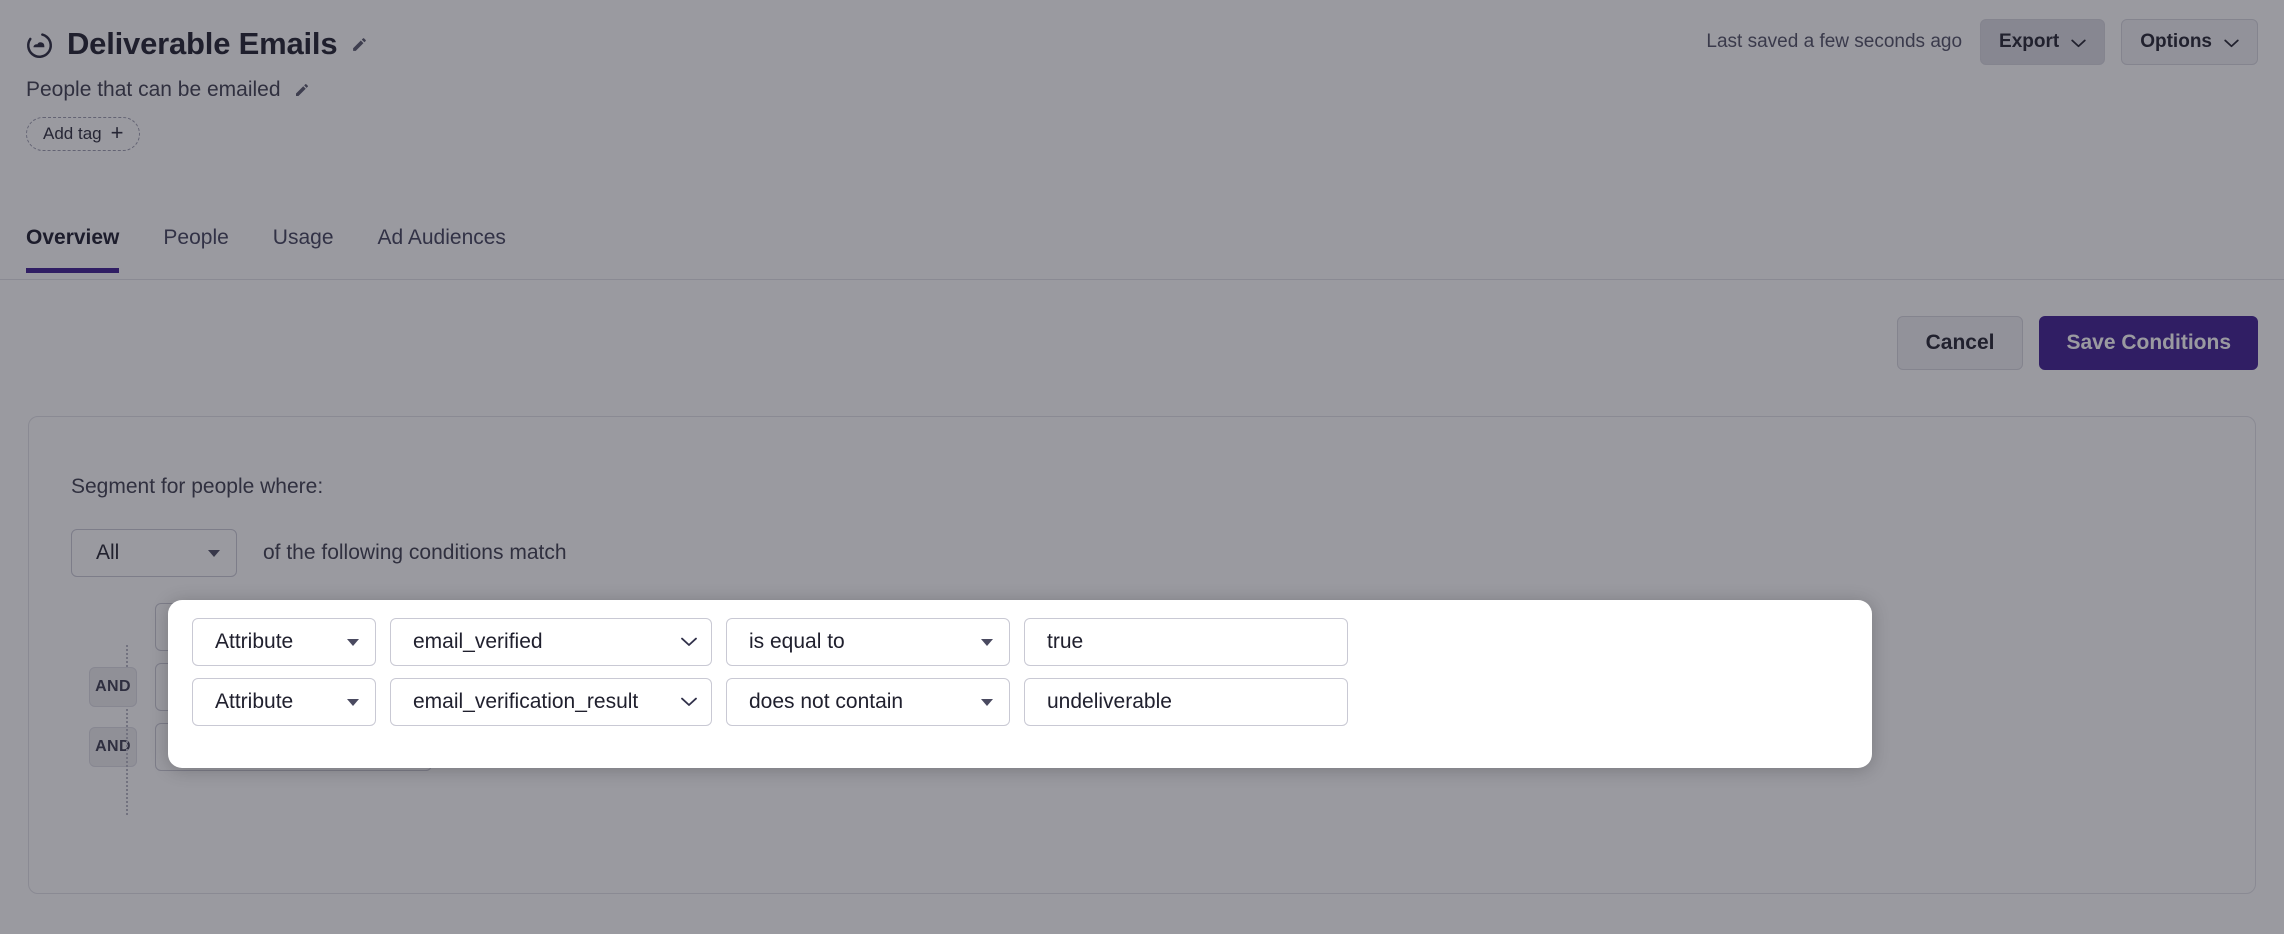 The image size is (2284, 934). I want to click on save-conditions-button: Save Conditions, so click(2148, 343).